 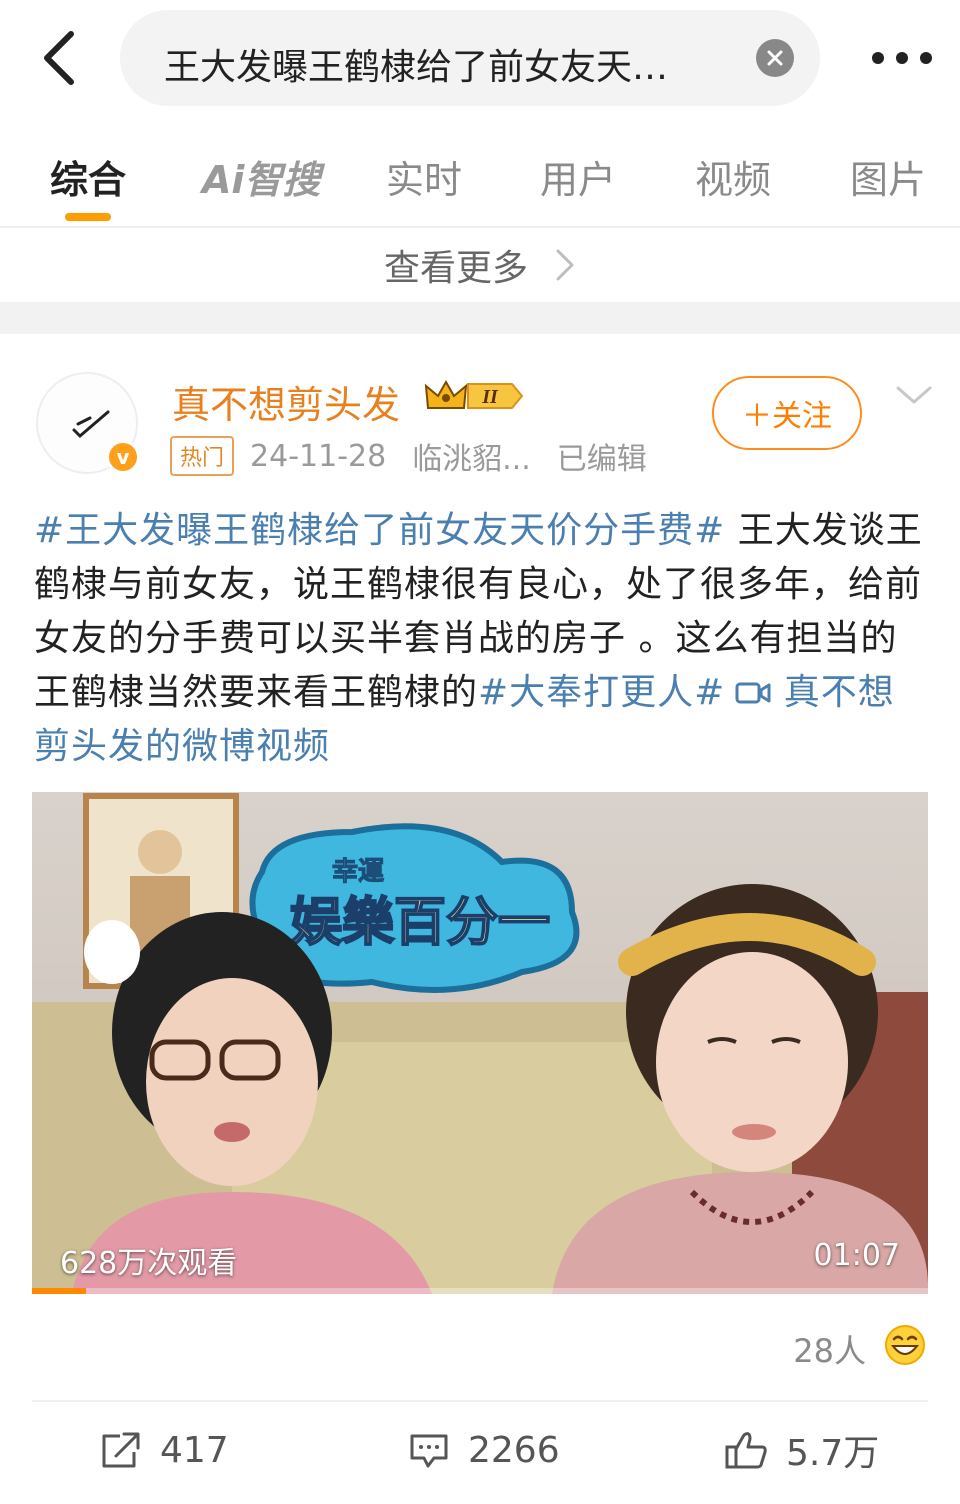 What do you see at coordinates (123, 457) in the screenshot?
I see `verified-badge: v` at bounding box center [123, 457].